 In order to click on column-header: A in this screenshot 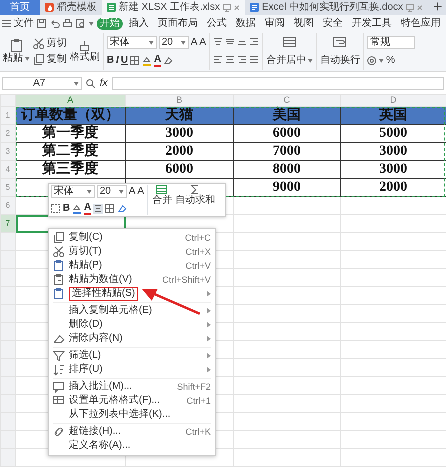, I will do `click(71, 100)`.